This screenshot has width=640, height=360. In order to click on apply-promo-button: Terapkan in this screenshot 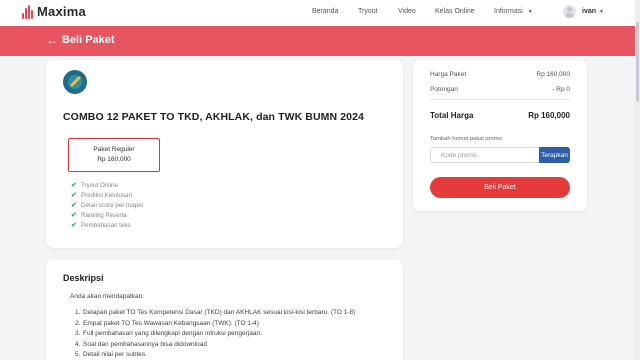, I will do `click(554, 155)`.